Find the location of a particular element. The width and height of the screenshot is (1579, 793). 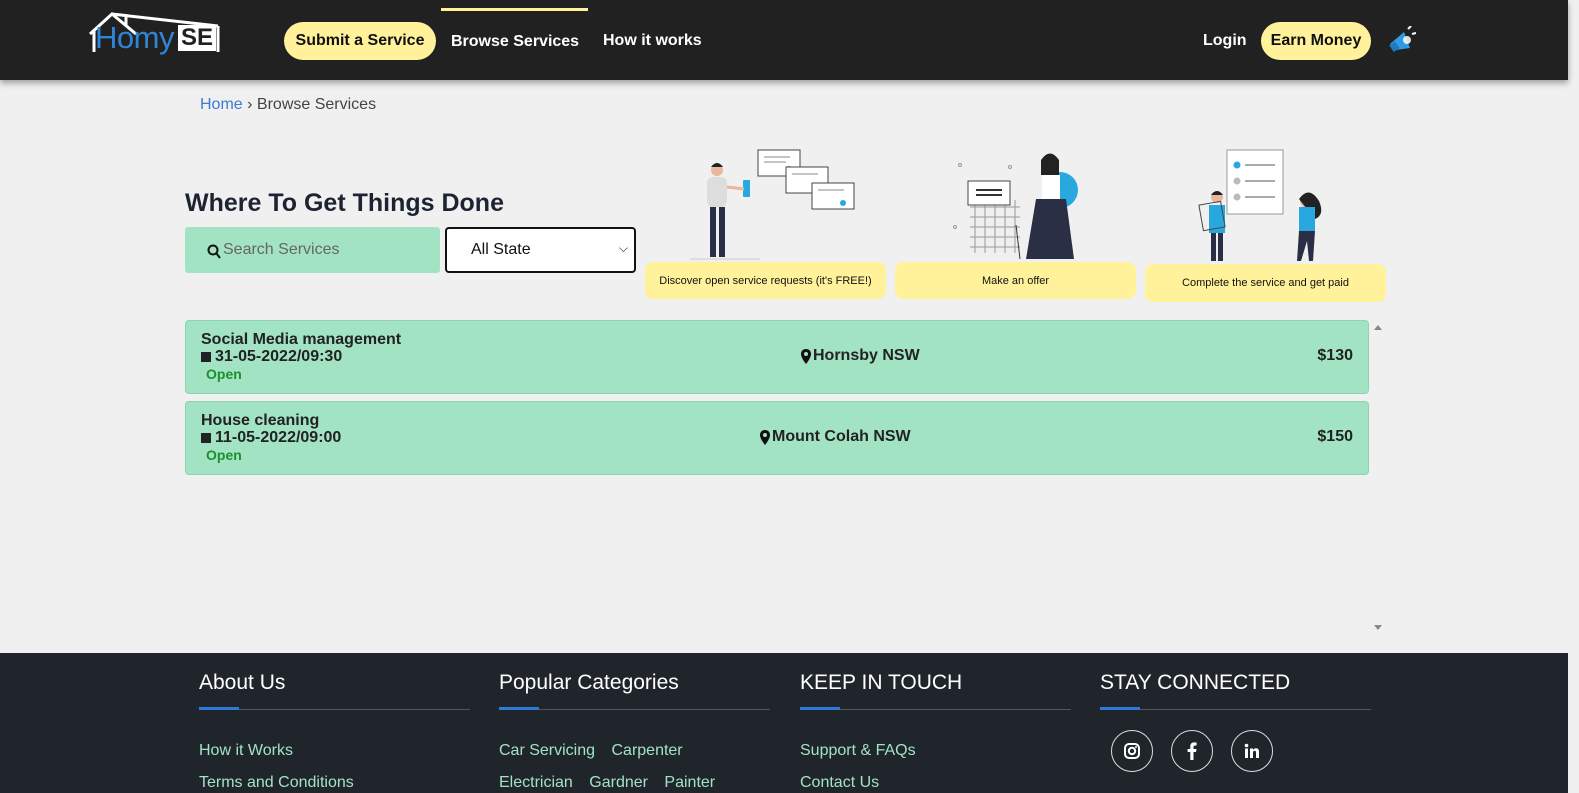

chevron-down-icon: ⌵ is located at coordinates (623, 248).